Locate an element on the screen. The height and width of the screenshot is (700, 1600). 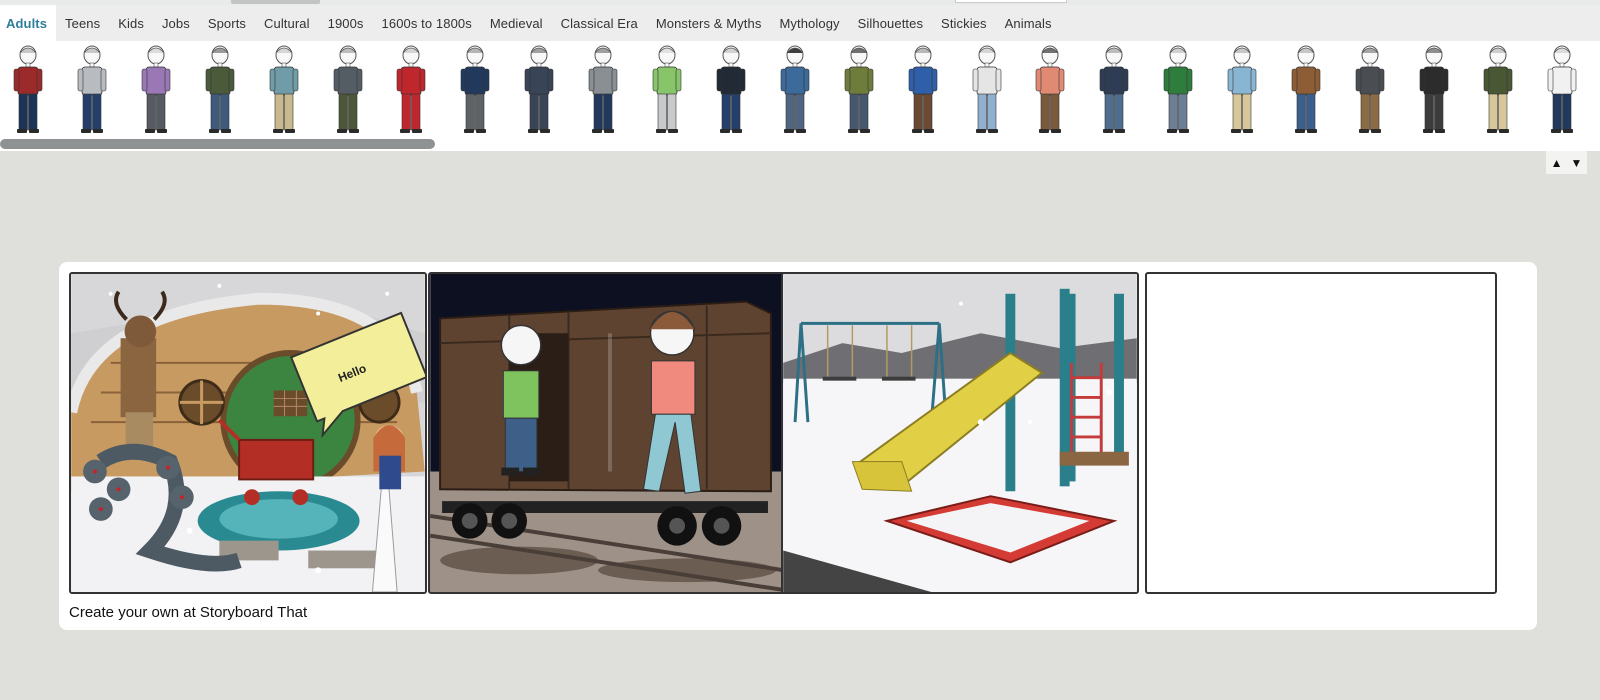
scene-train-boxcar is located at coordinates (607, 433).